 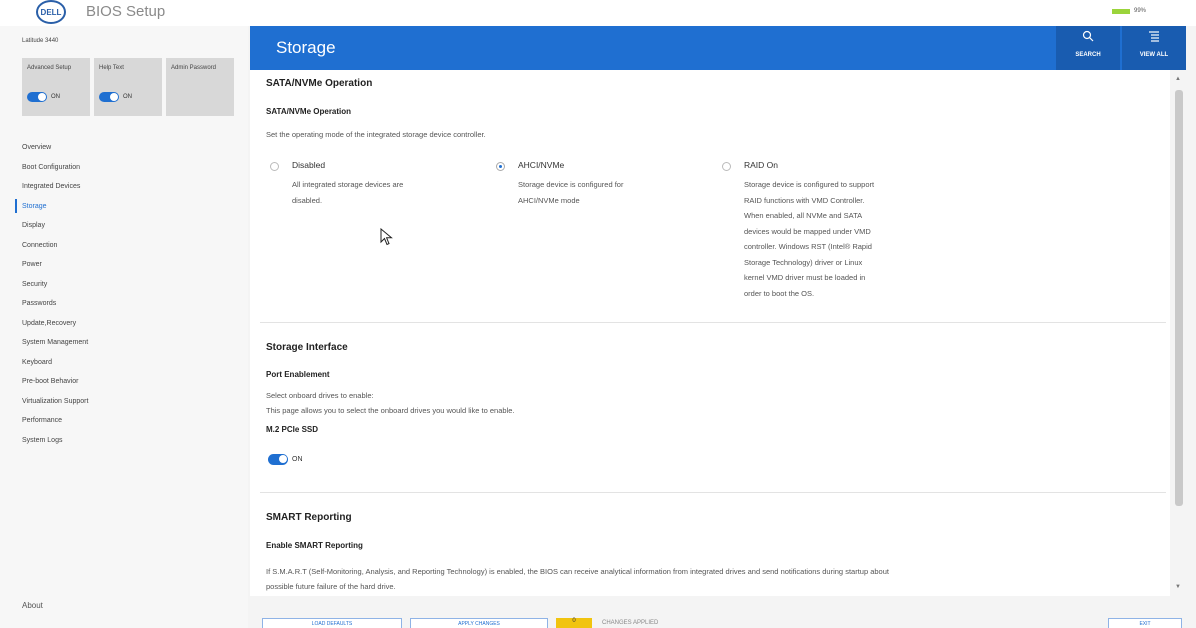 I want to click on sidebar-item-system-management: System Management, so click(x=55, y=347).